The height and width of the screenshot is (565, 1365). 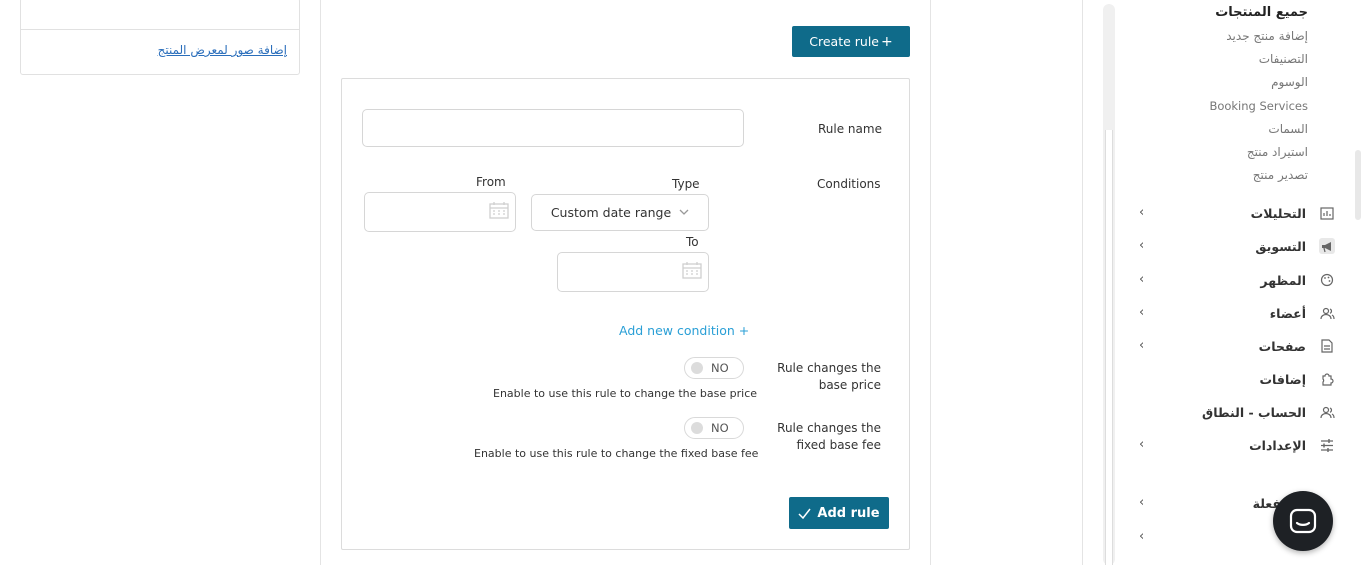 I want to click on nav-item-analytics: التحليلات, so click(x=1235, y=213).